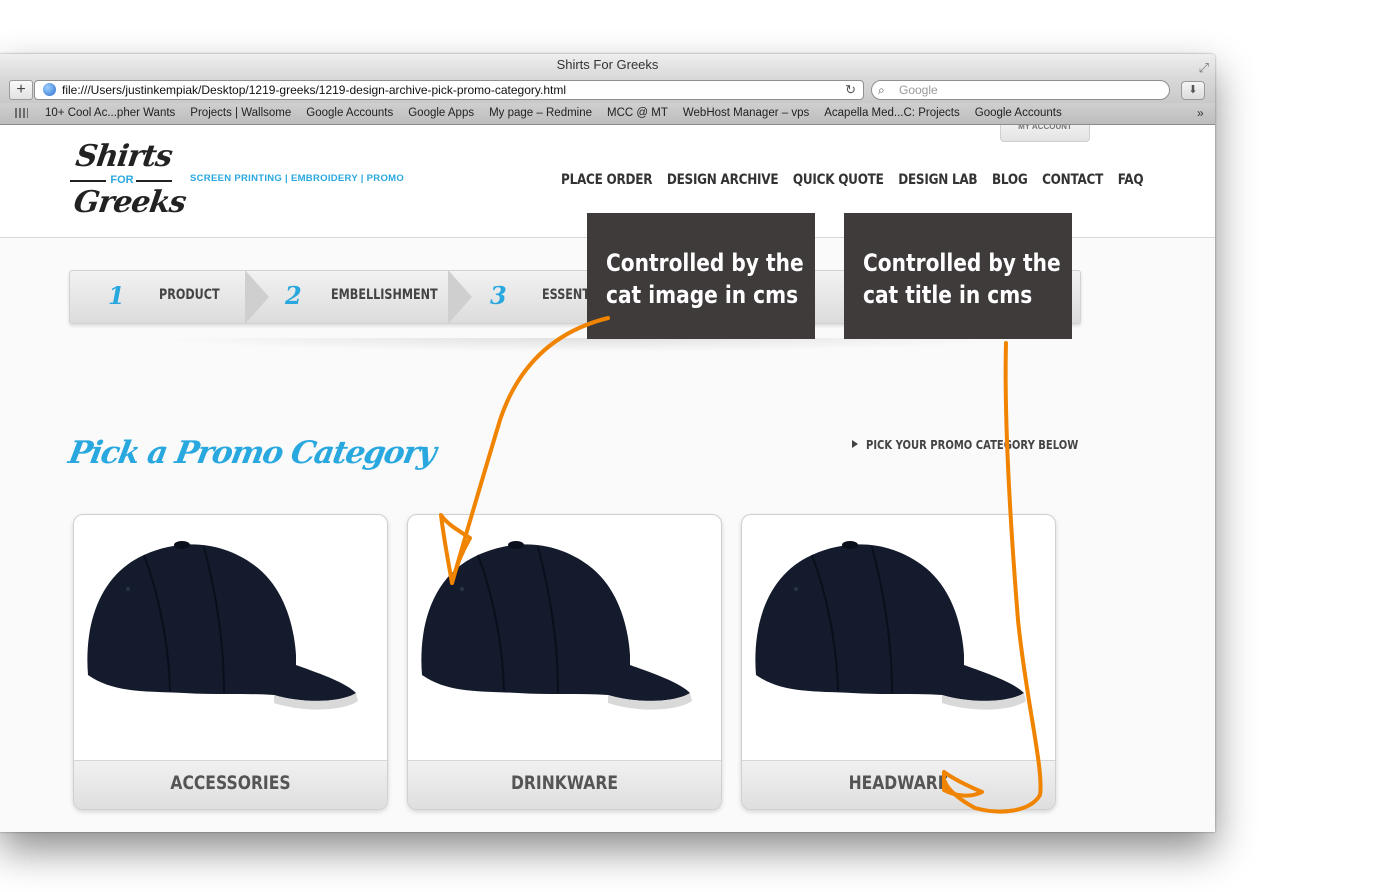 Image resolution: width=1386 pixels, height=892 pixels. I want to click on bookmark-item: Projects | Wallsome, so click(240, 113).